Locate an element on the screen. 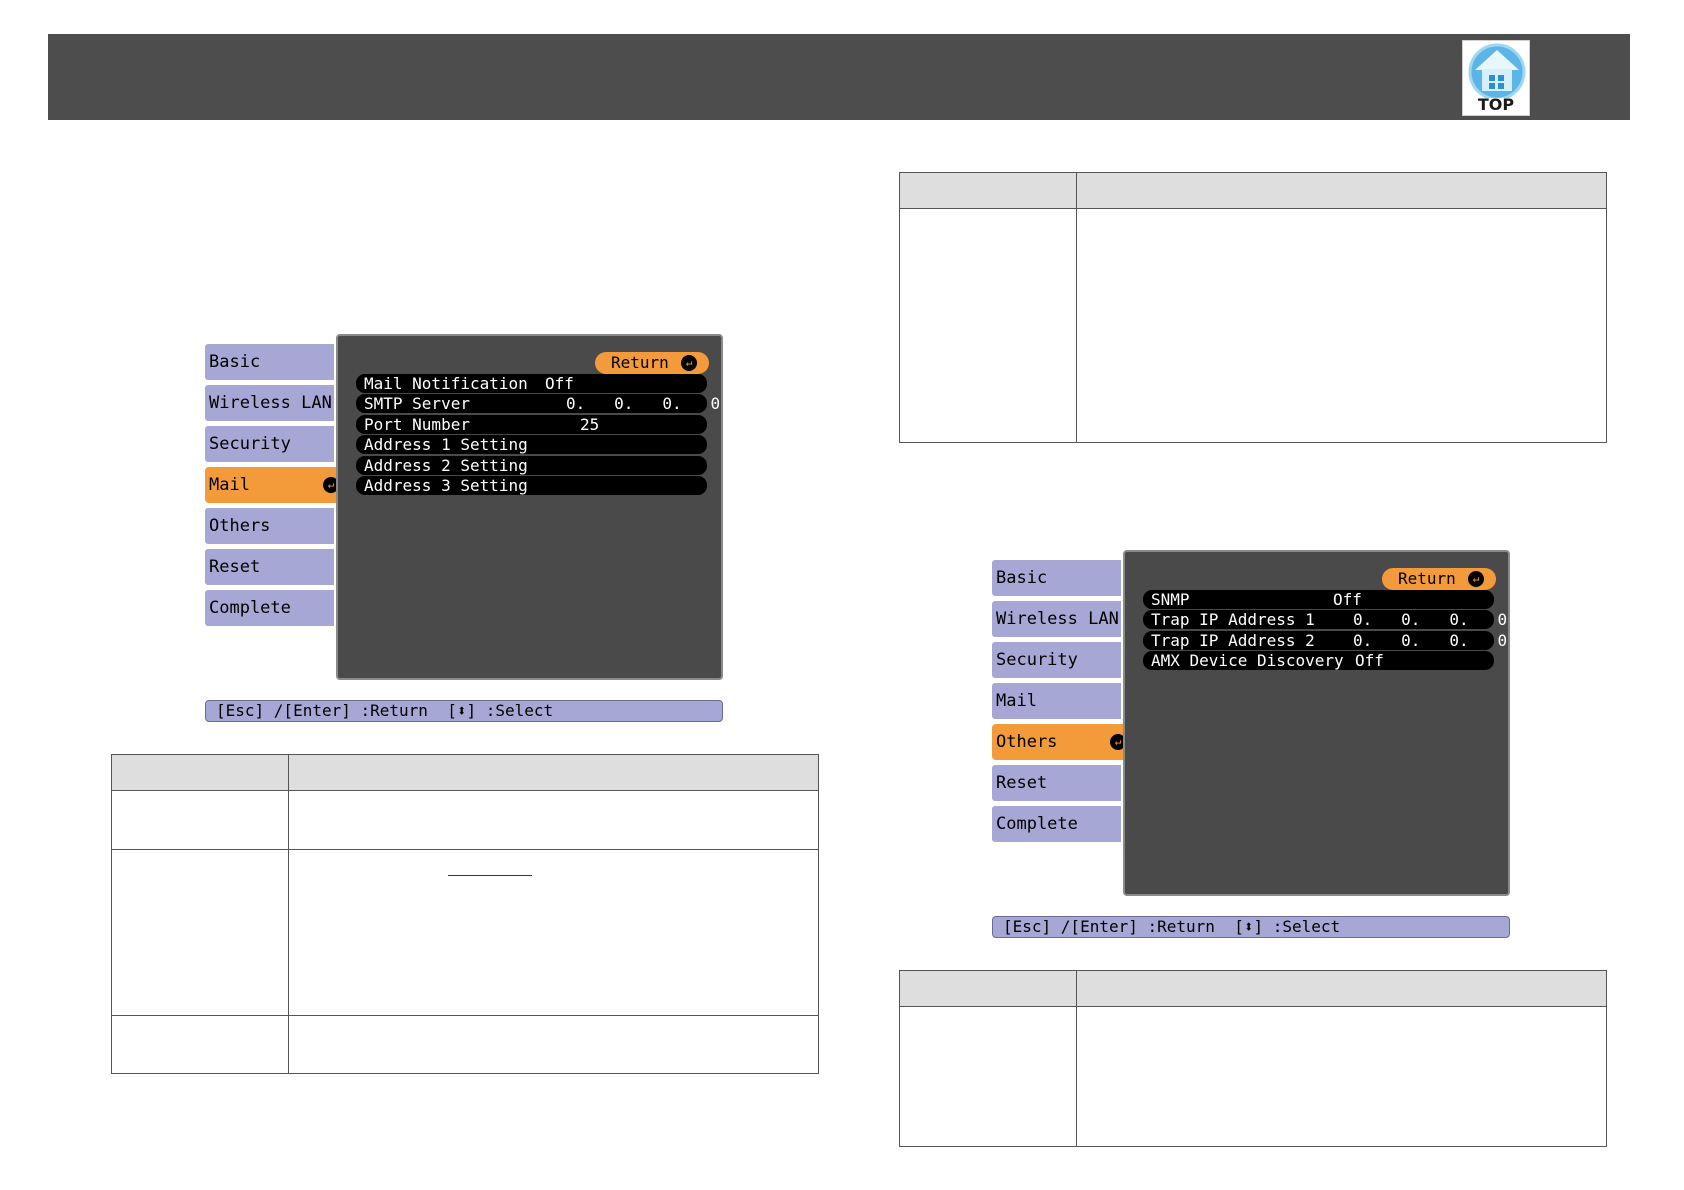 The width and height of the screenshot is (1684, 1190). setting-label: Address 3 Setting is located at coordinates (446, 485).